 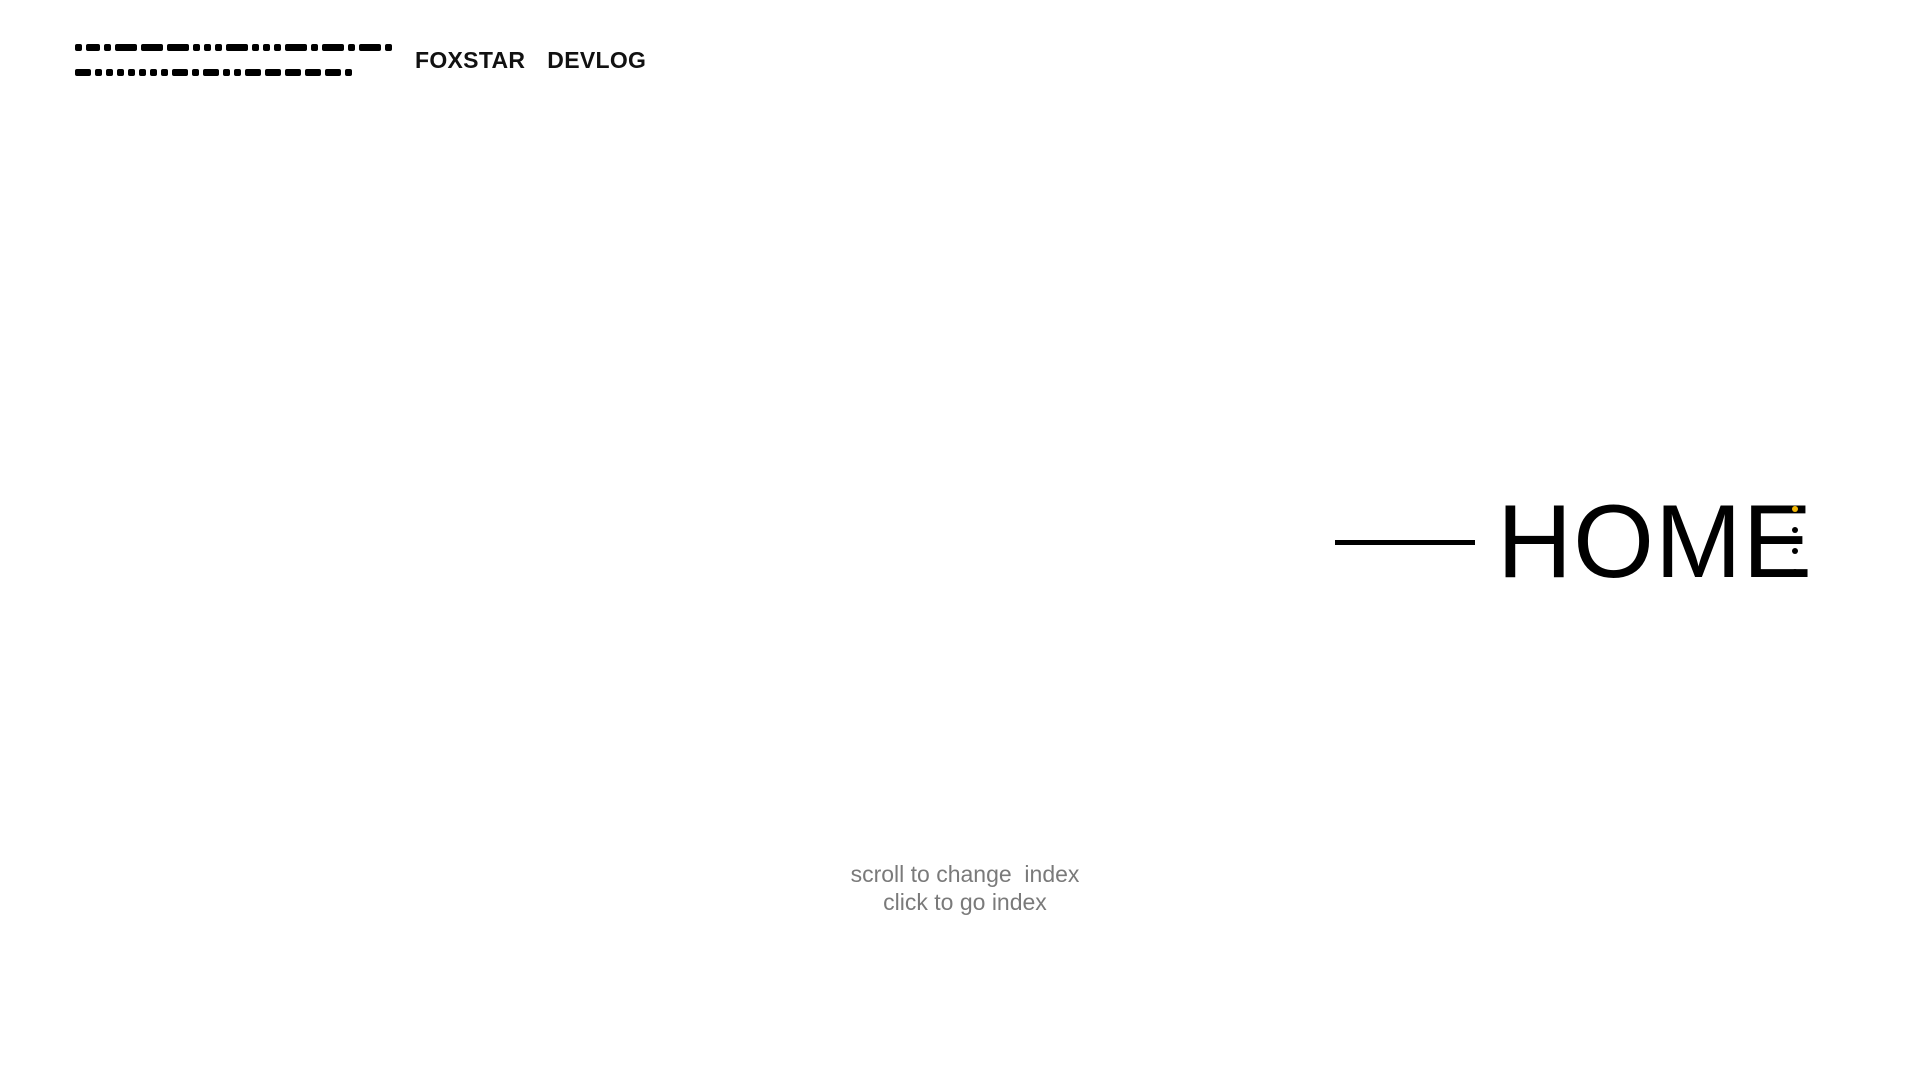 I want to click on hint-scroll: scroll to change index, so click(x=965, y=874).